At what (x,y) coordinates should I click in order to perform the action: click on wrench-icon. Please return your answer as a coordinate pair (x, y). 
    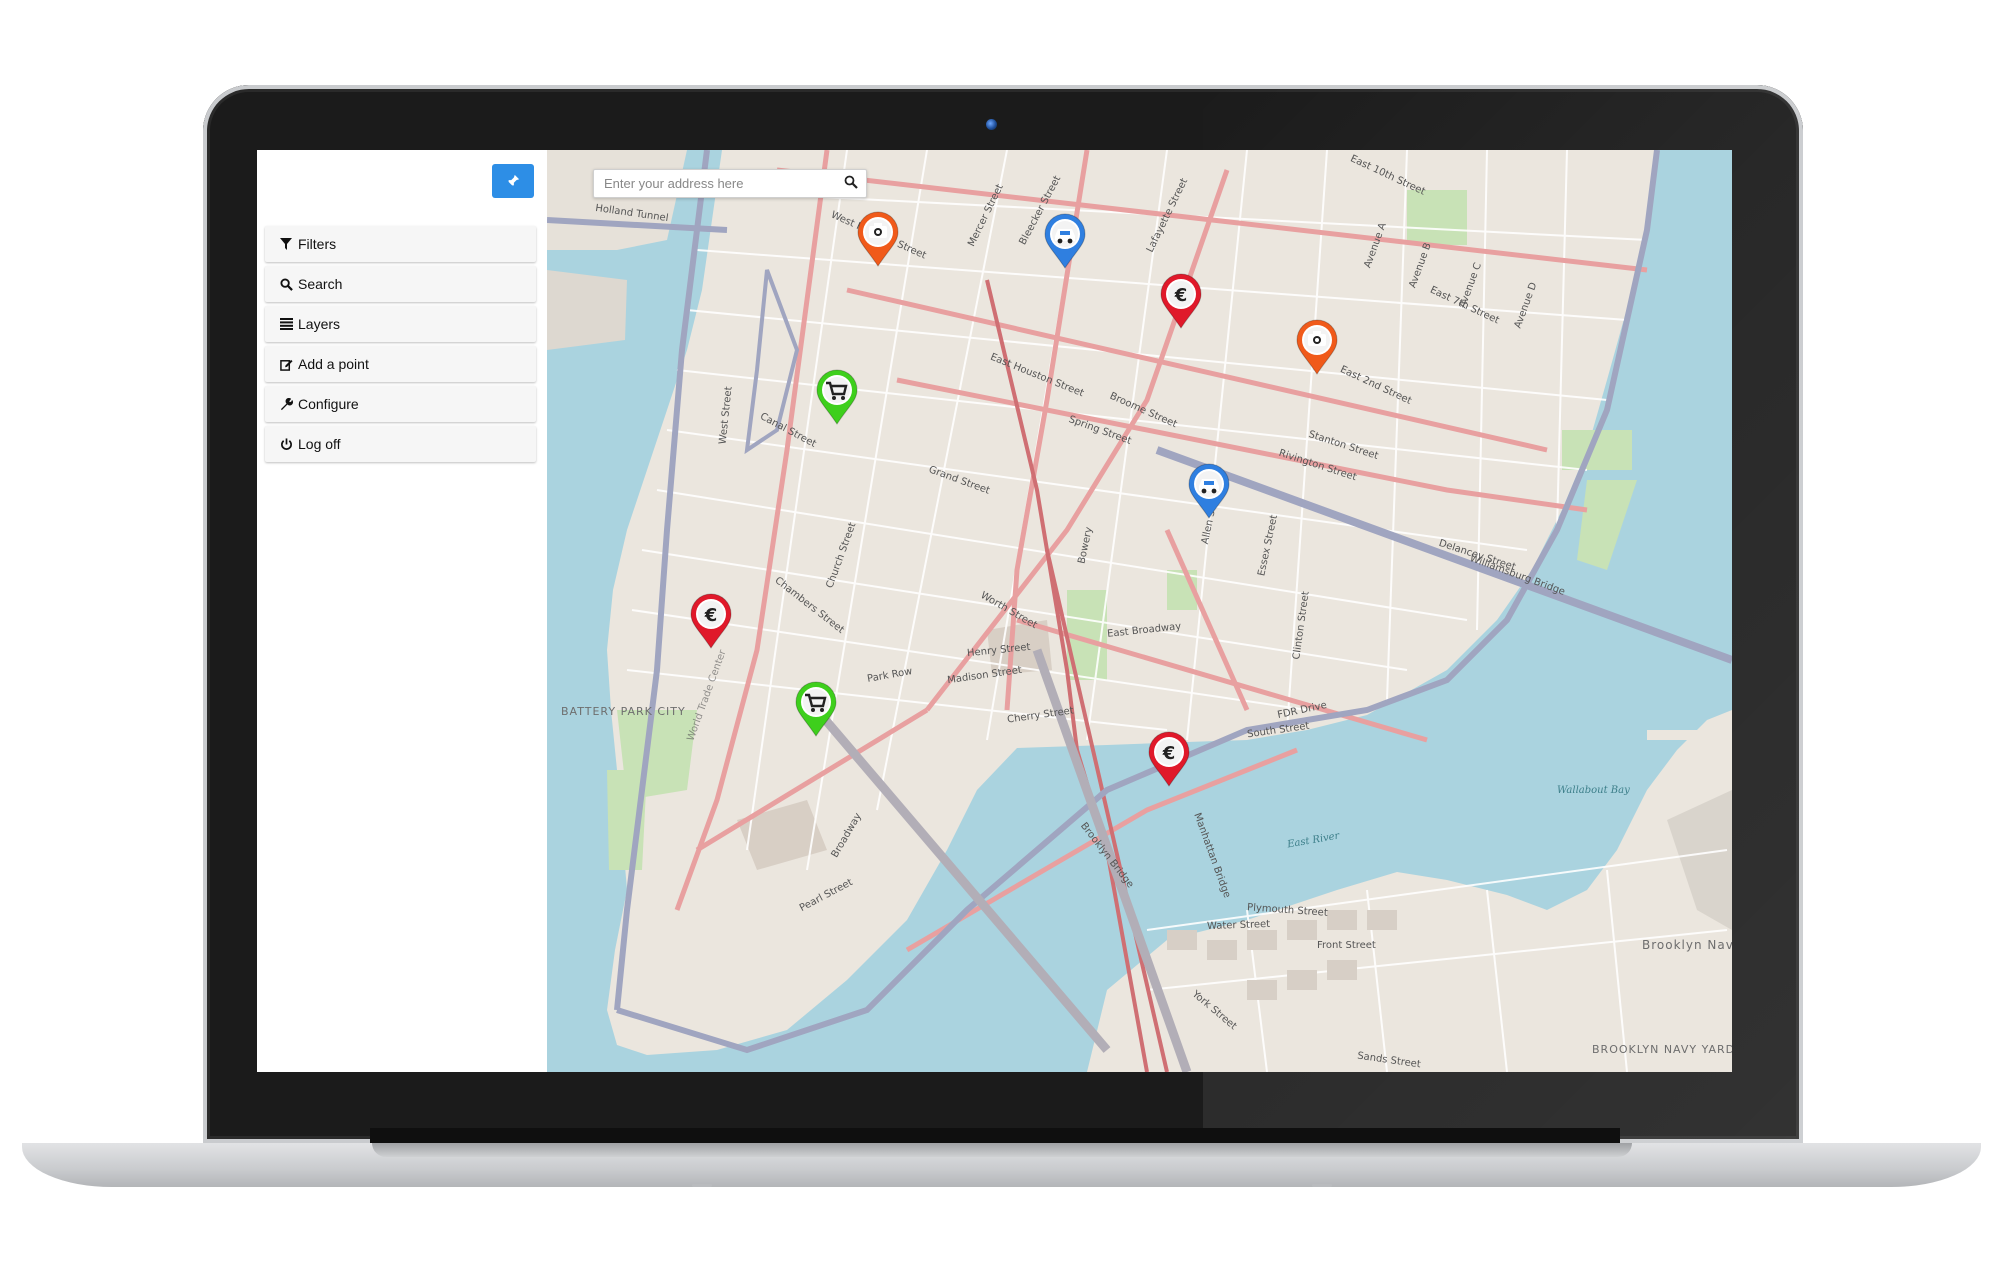
    Looking at the image, I should click on (286, 404).